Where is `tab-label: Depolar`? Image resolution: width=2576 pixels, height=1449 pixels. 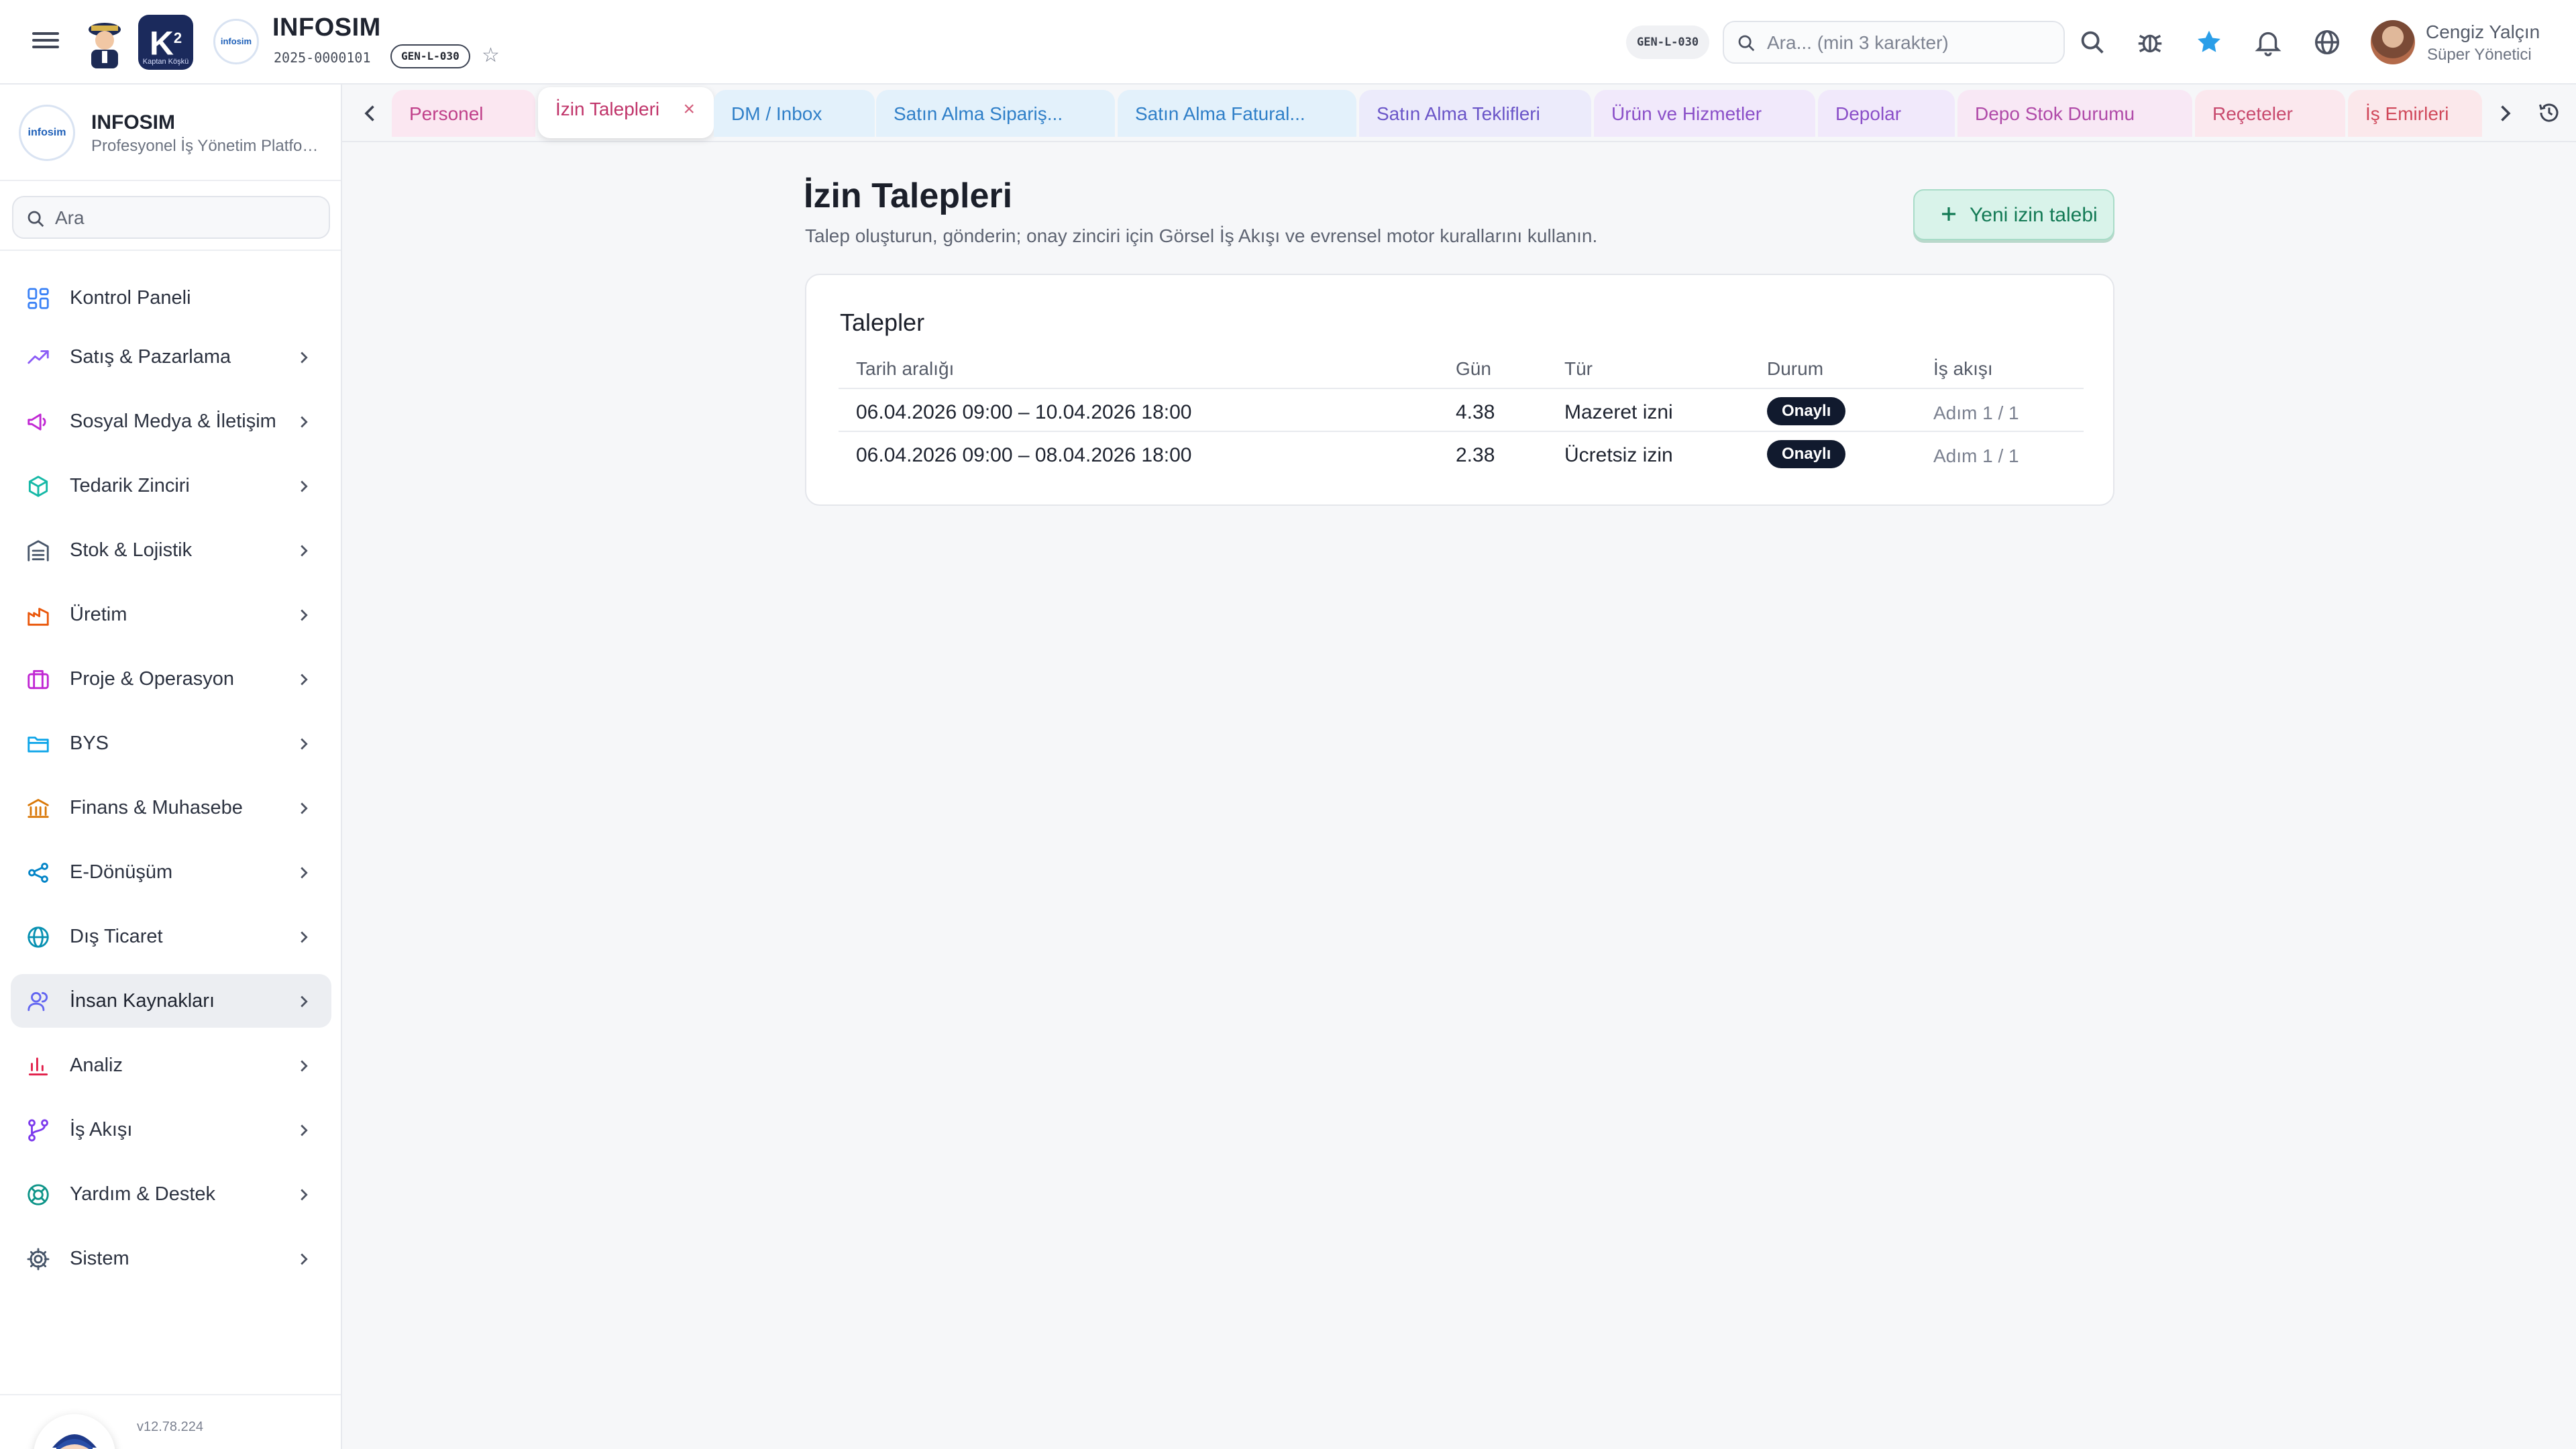
tab-label: Depolar is located at coordinates (1868, 113).